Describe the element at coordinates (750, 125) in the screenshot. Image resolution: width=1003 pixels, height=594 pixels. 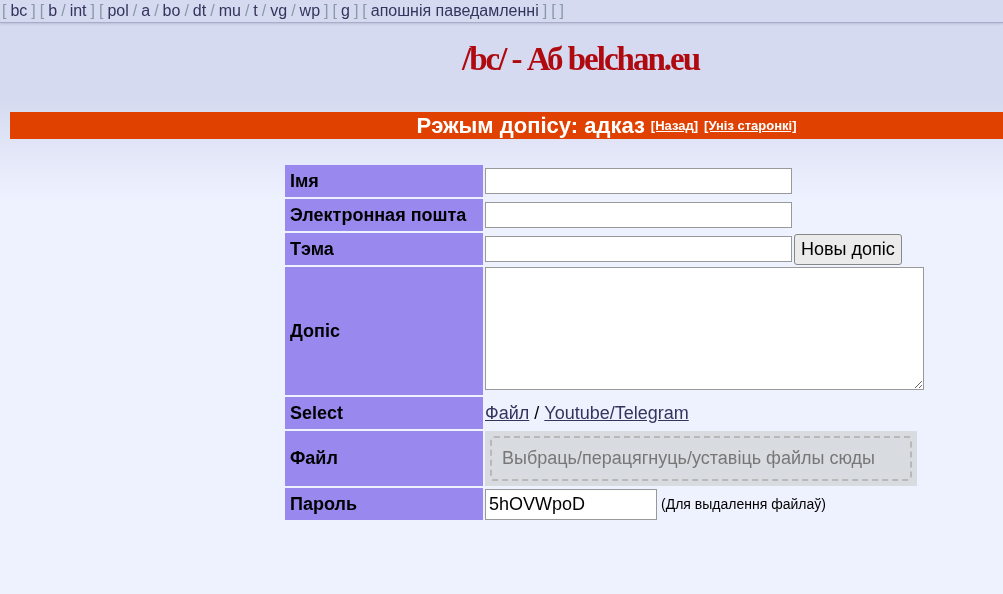
I see `nav-link: [Уніз старонкі]` at that location.